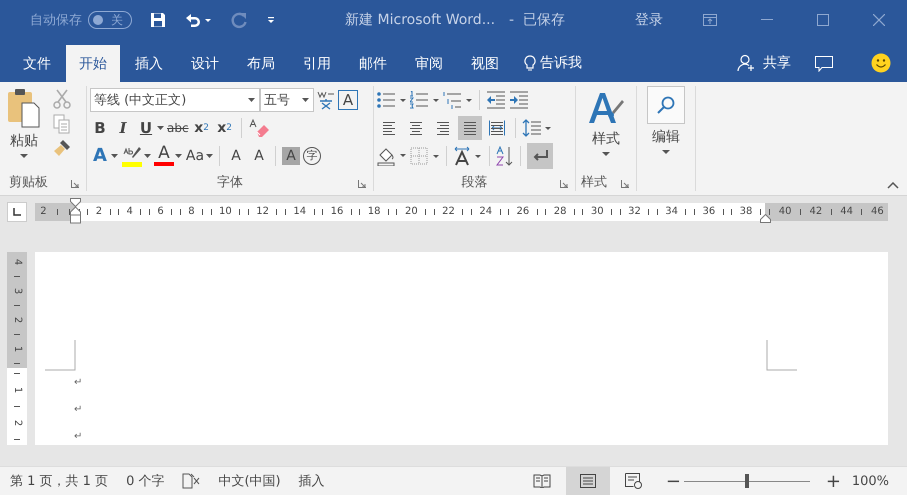  I want to click on superscript-button: x$^{2}$, so click(224, 127).